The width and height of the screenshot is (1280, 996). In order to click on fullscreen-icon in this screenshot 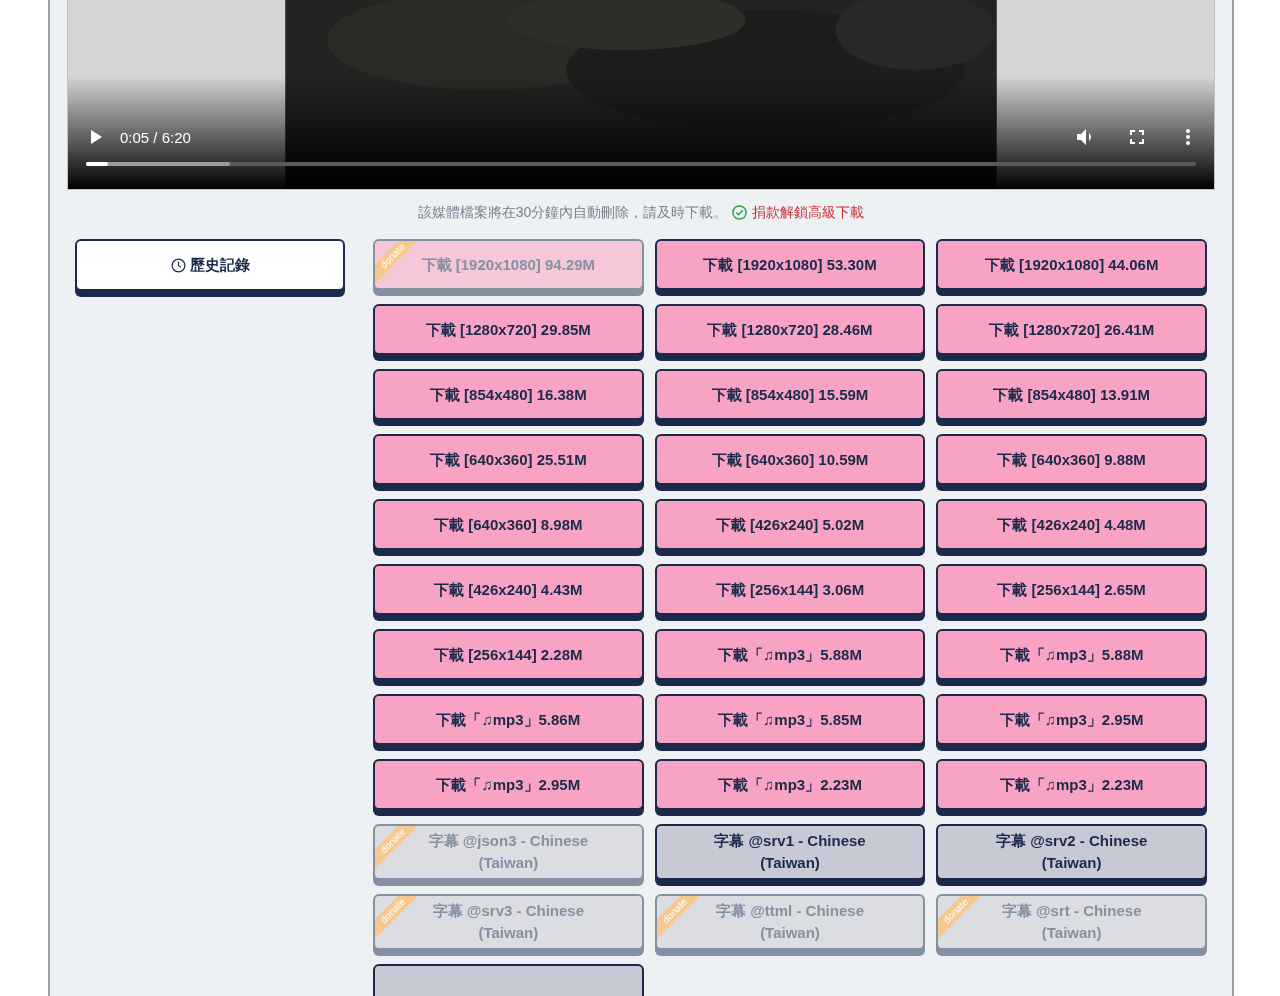, I will do `click(1137, 137)`.